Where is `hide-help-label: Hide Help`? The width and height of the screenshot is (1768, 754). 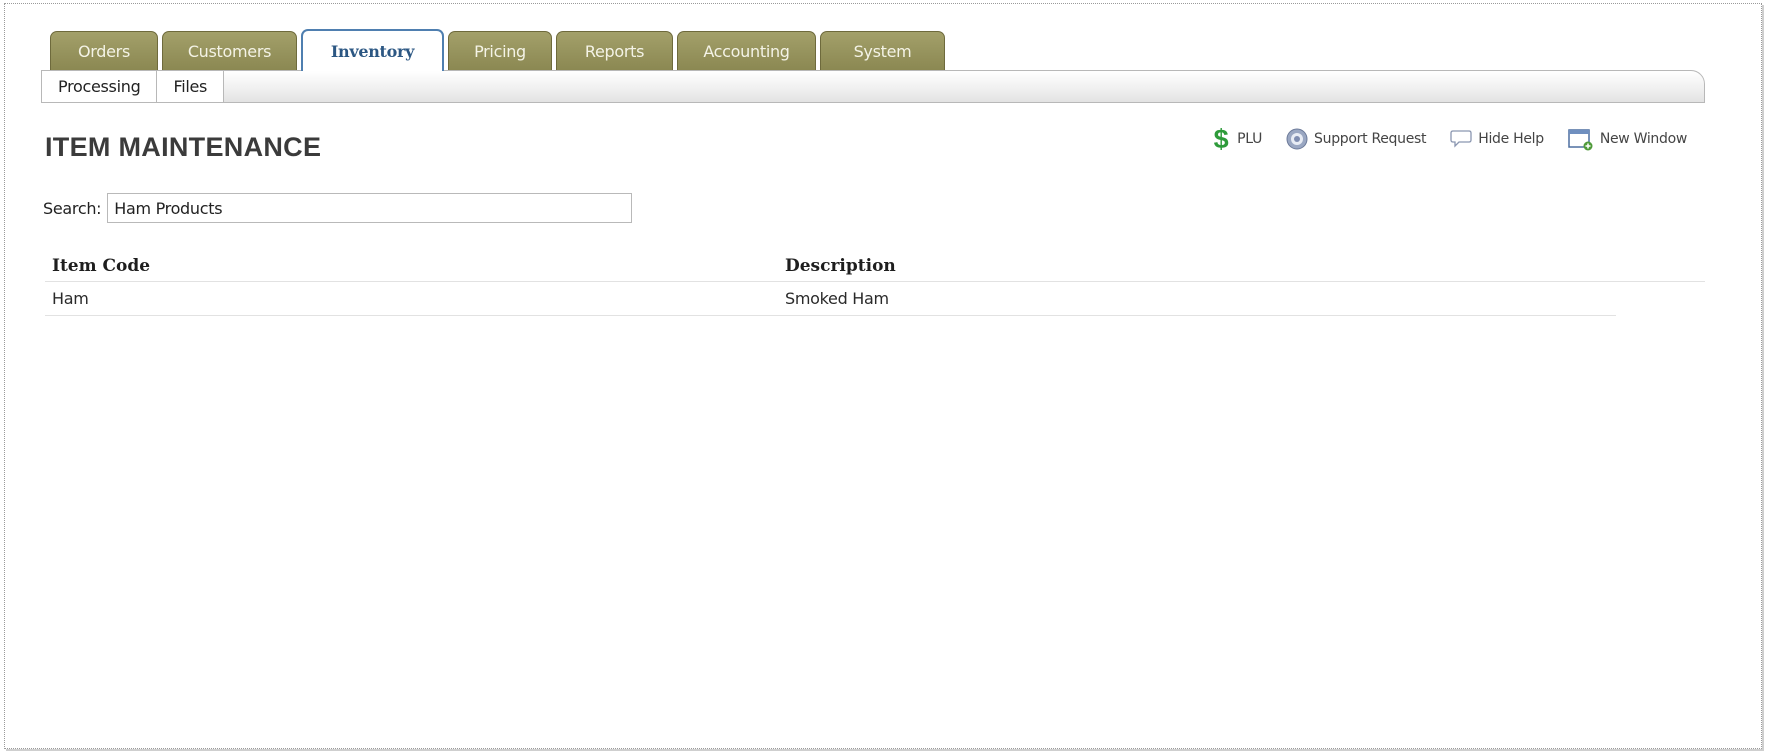 hide-help-label: Hide Help is located at coordinates (1511, 139).